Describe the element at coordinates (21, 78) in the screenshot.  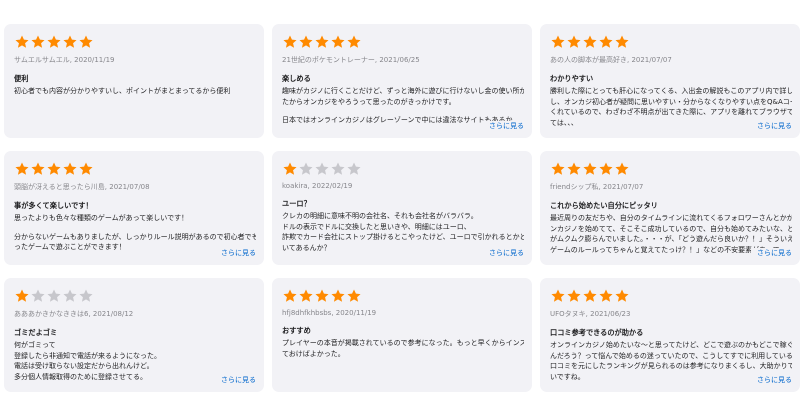
I see `review-title: 便利` at that location.